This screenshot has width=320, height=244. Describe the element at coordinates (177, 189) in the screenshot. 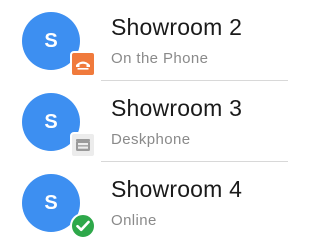

I see `contact-name: Showroom 4` at that location.